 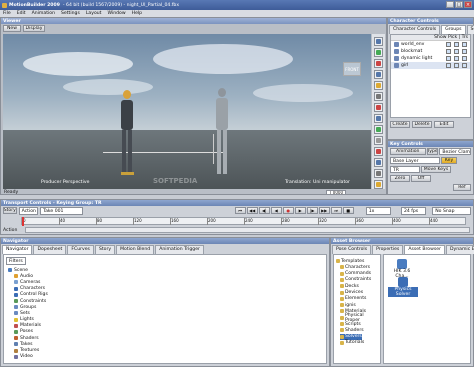 What do you see at coordinates (264, 210) in the screenshot?
I see `playback-button-icon: ◀|` at bounding box center [264, 210].